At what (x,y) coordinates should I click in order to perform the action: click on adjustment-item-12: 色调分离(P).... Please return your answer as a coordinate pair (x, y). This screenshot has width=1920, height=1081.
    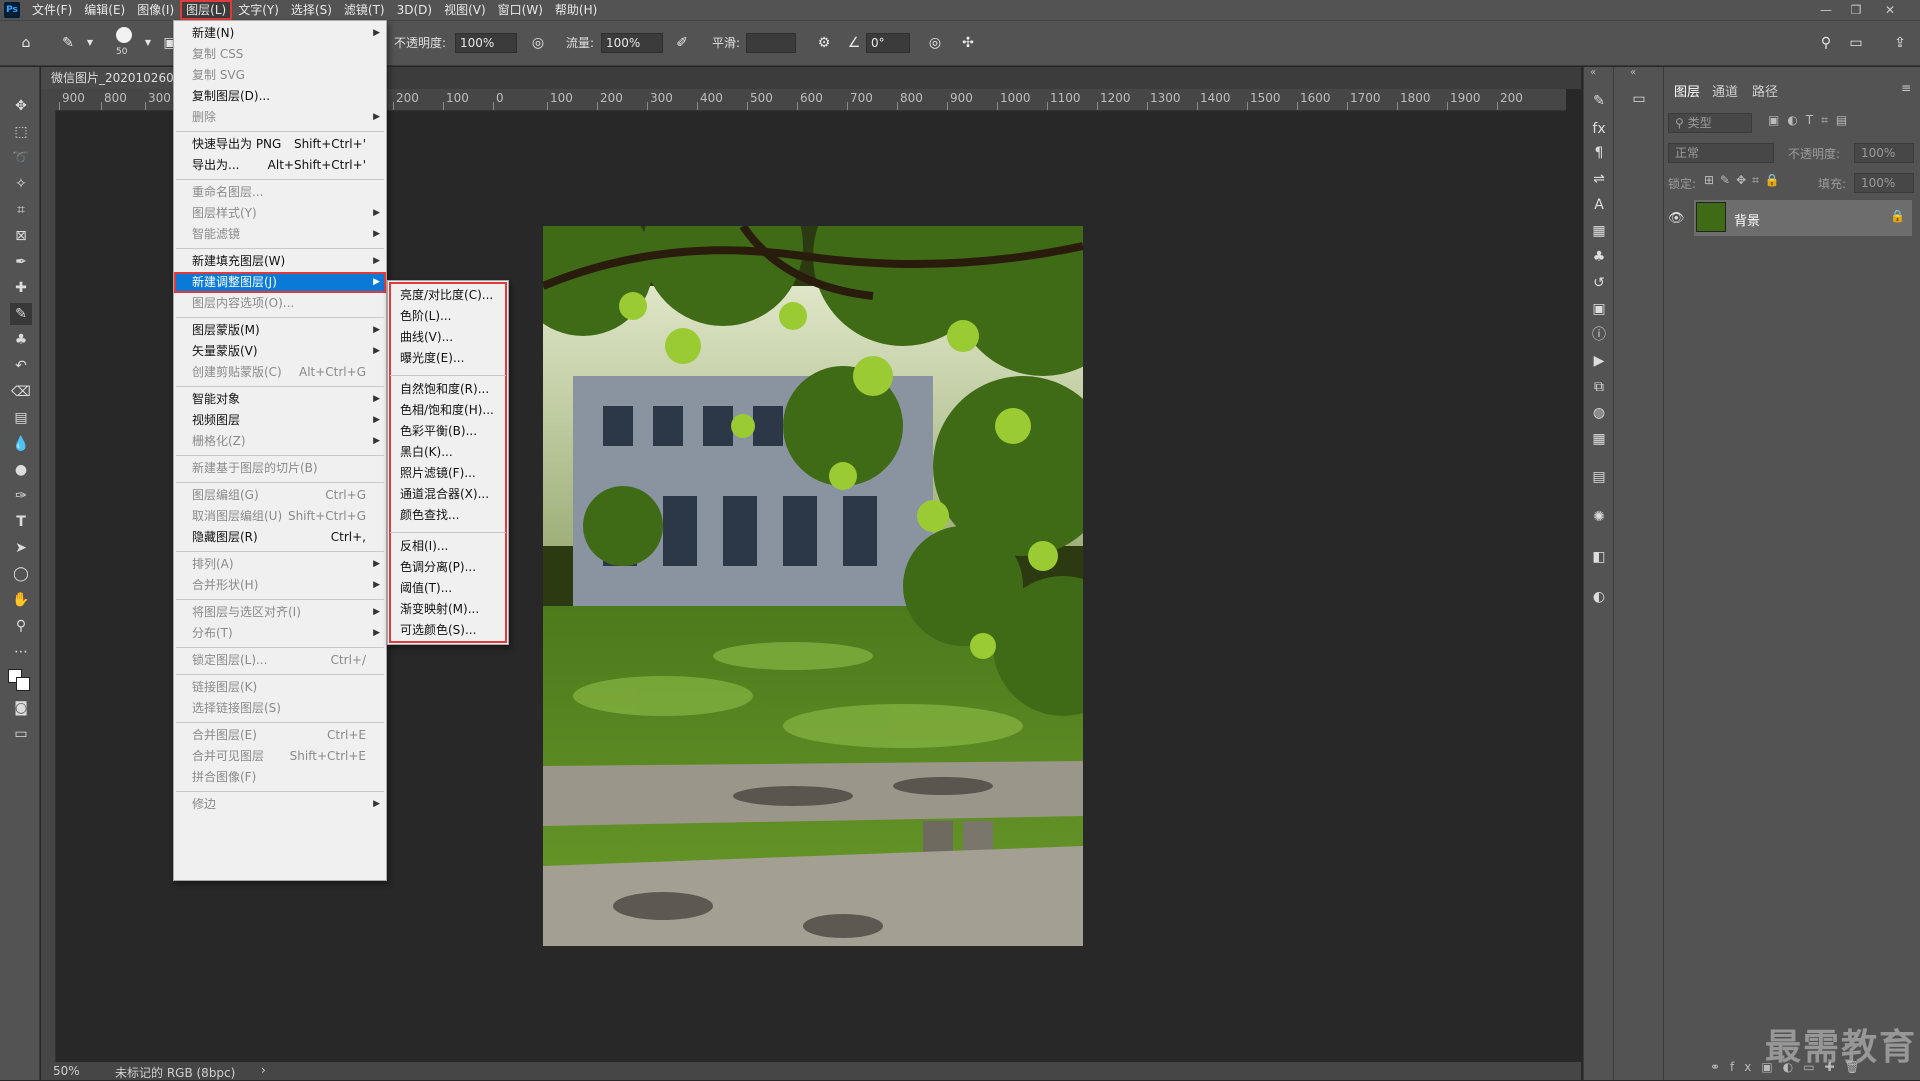
    Looking at the image, I should click on (448, 567).